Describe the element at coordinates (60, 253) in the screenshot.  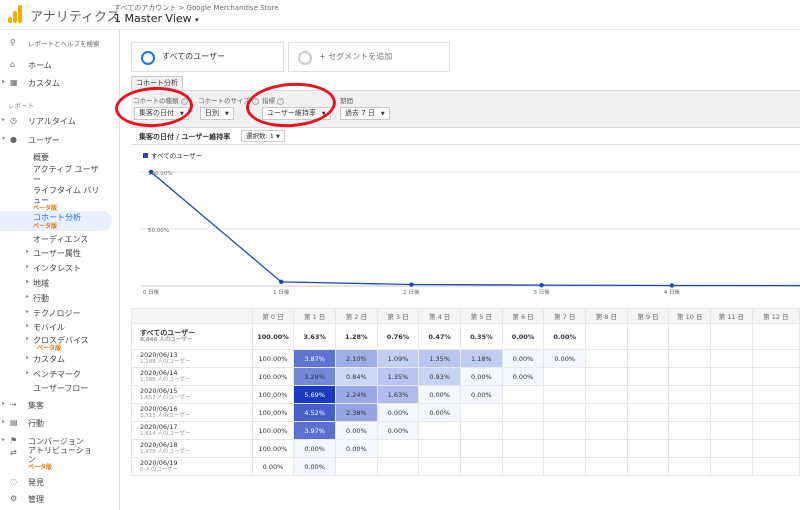
I see `sidebar-item-demographics: ▸ ユーザー属性` at that location.